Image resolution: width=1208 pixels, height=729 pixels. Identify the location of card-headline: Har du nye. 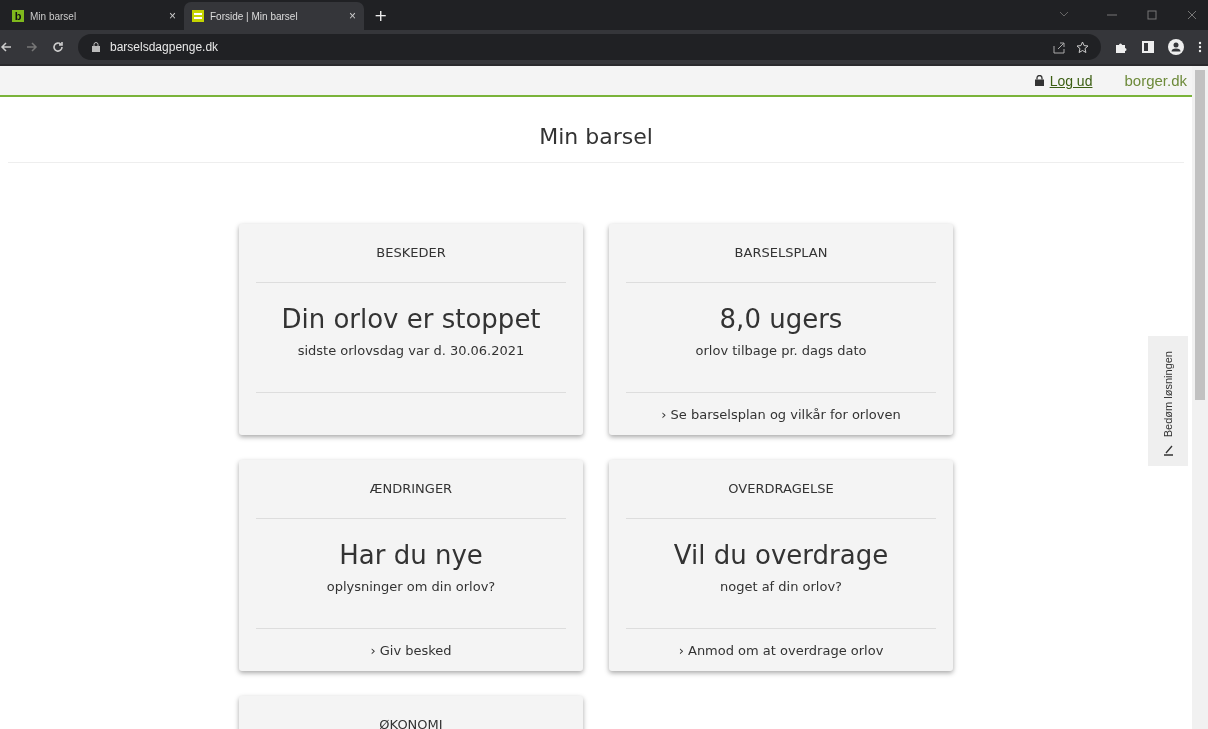
(411, 555).